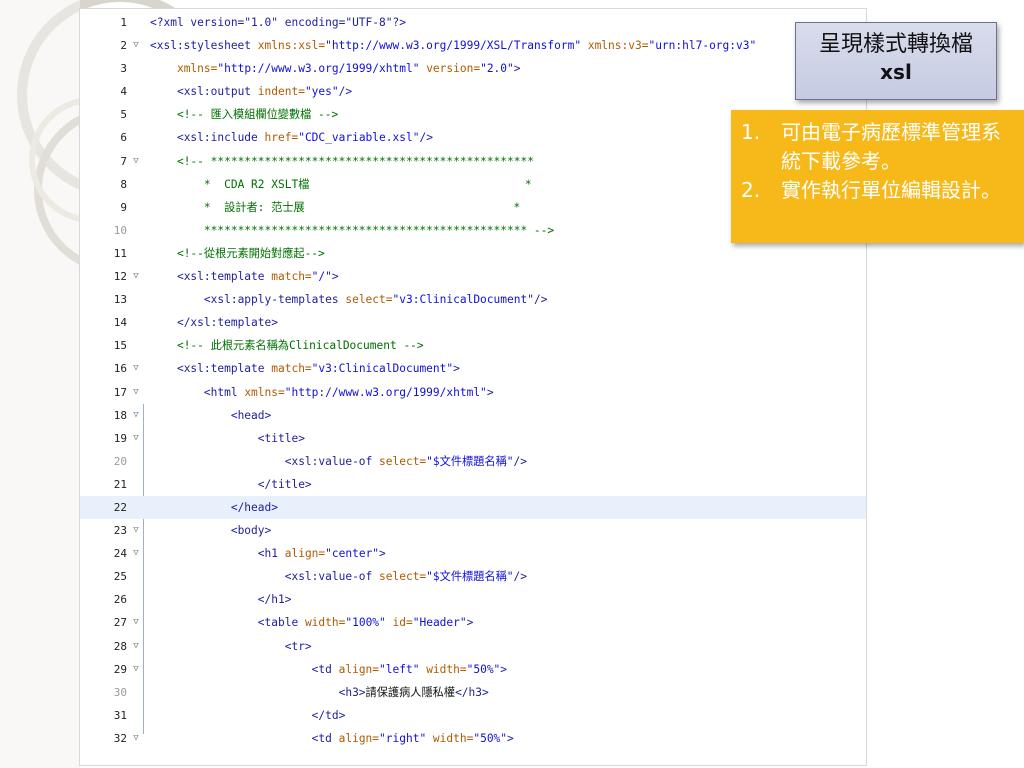 This screenshot has width=1024, height=768. What do you see at coordinates (896, 61) in the screenshot?
I see `title-callout: 呈現樣式轉換檔 xsl` at bounding box center [896, 61].